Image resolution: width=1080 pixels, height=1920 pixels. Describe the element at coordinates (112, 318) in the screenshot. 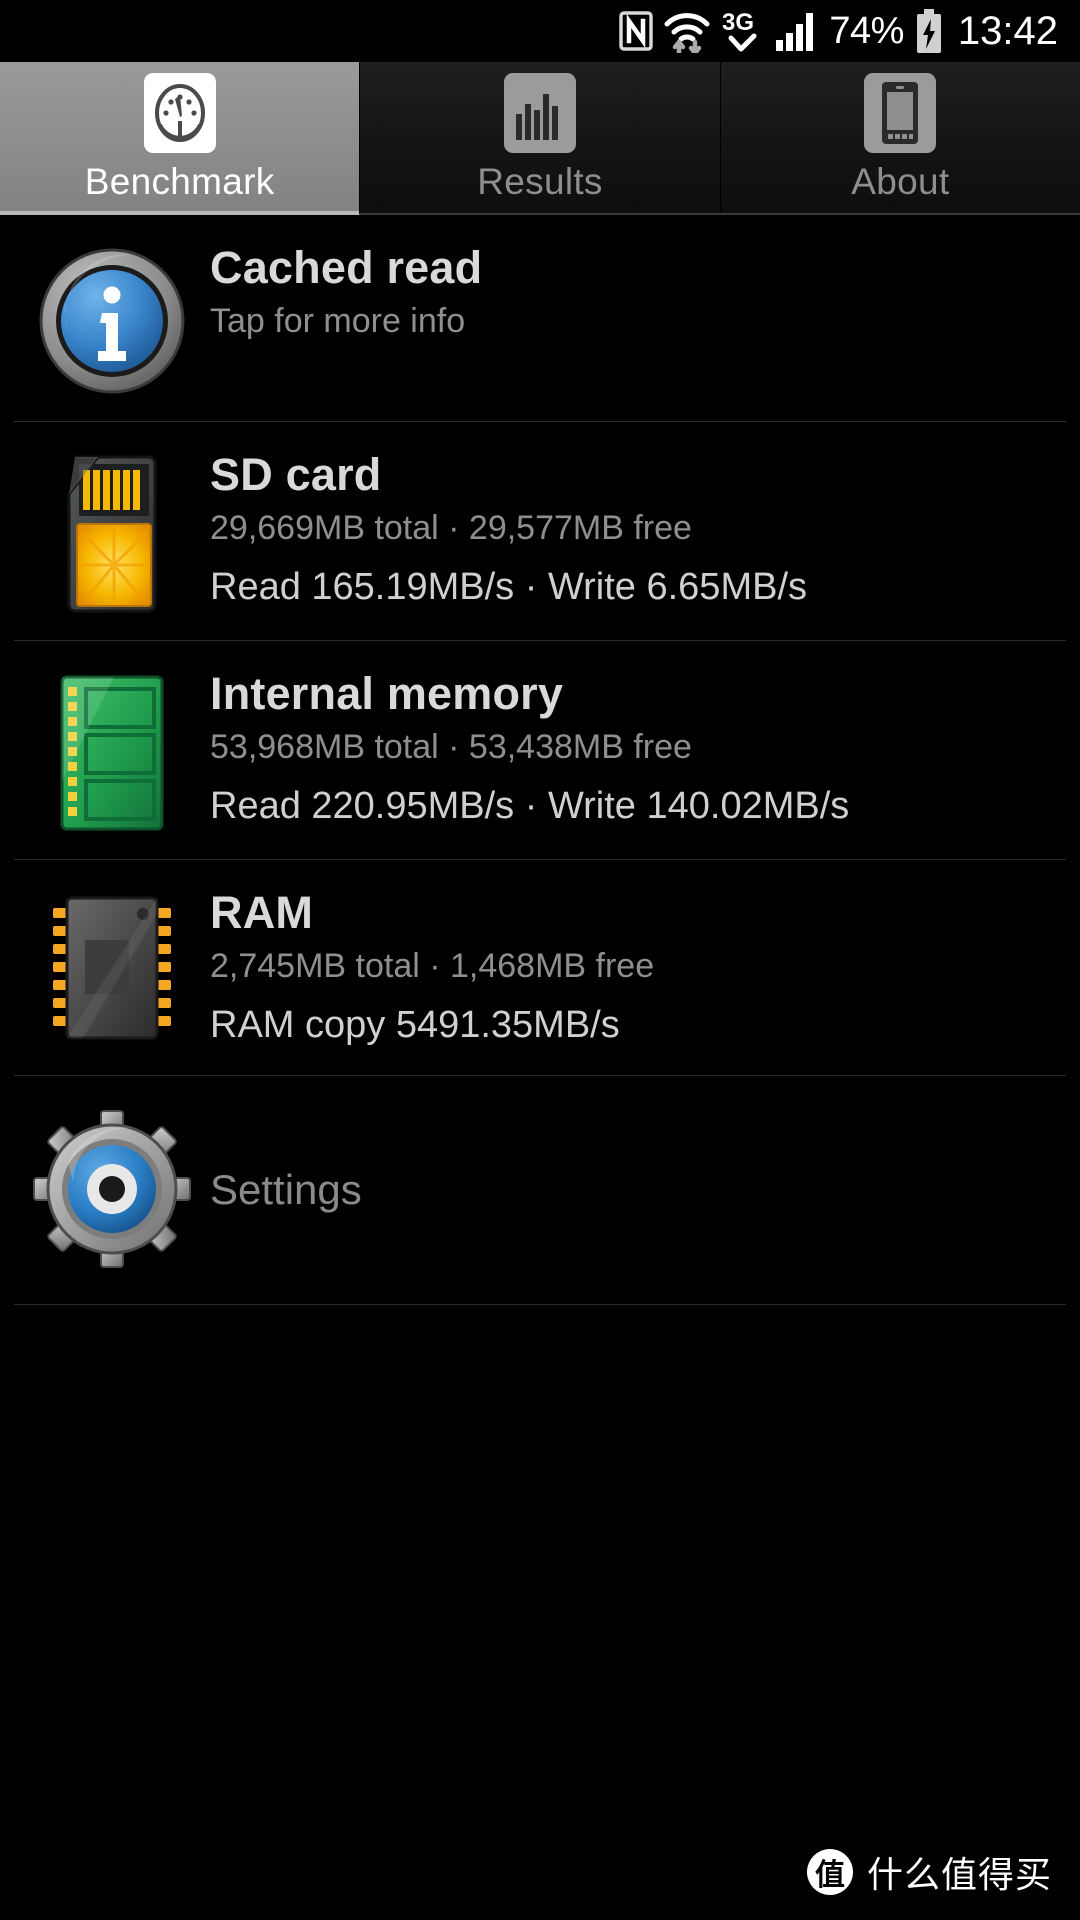

I see `info-circle-icon` at that location.